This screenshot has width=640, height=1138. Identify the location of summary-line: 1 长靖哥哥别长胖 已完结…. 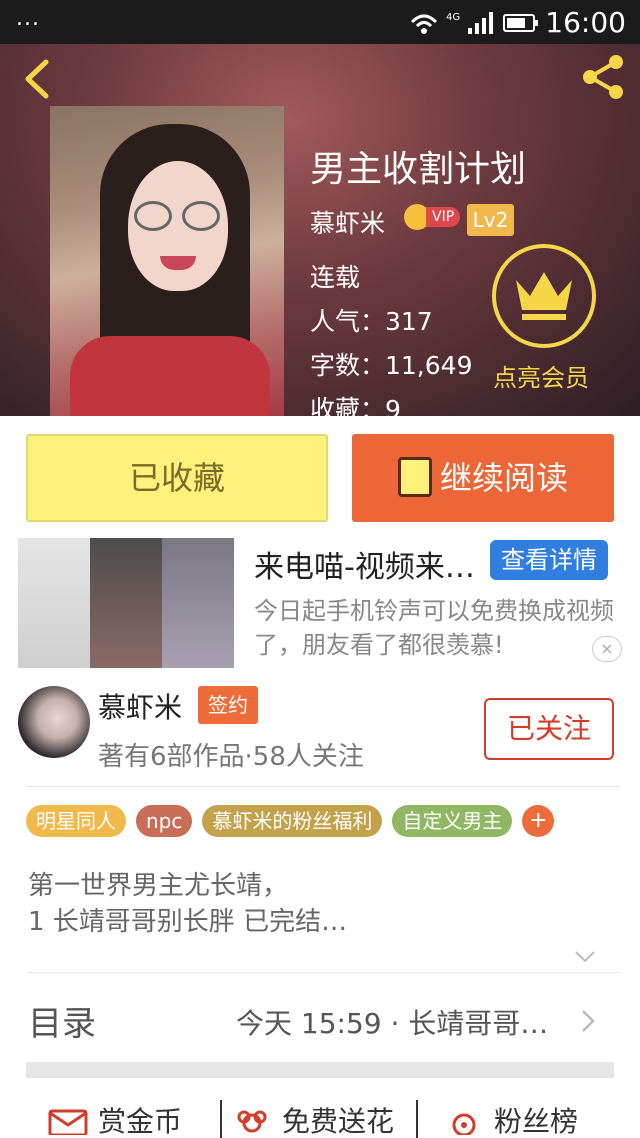
(188, 922).